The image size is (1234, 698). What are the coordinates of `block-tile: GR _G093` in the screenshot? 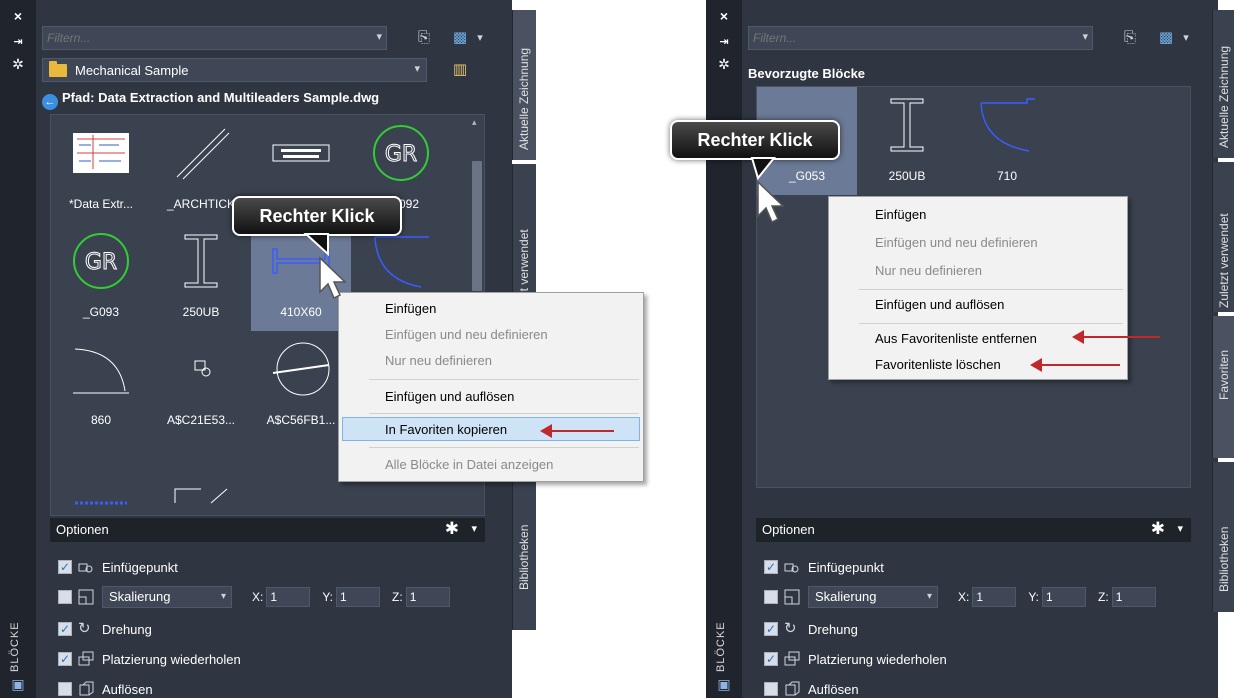 It's located at (101, 277).